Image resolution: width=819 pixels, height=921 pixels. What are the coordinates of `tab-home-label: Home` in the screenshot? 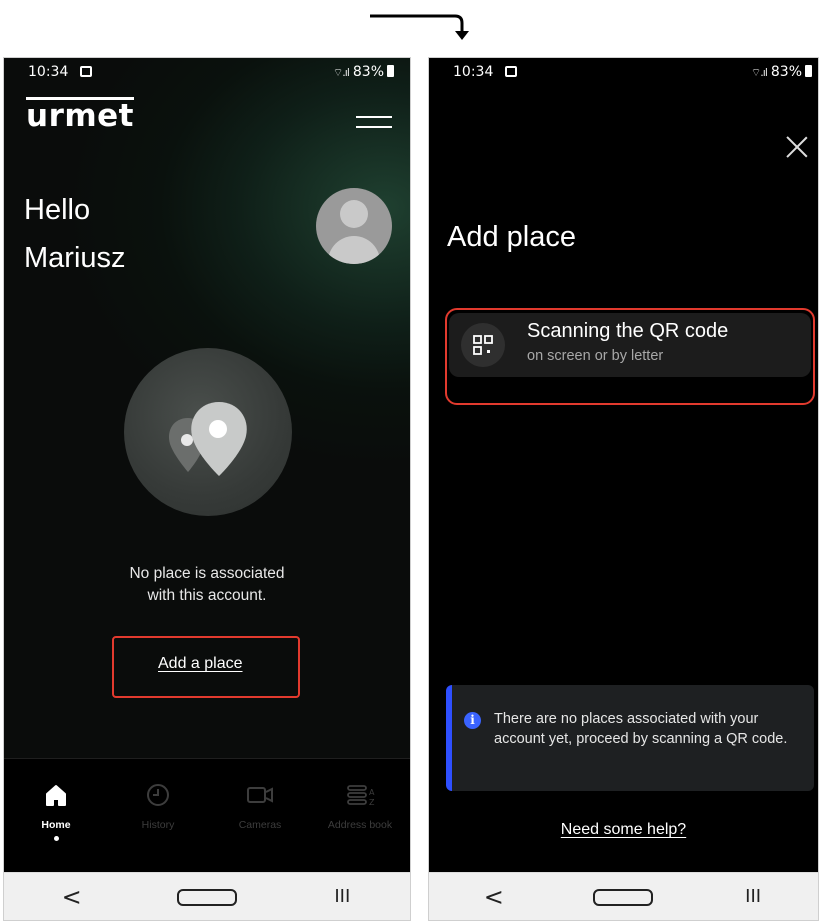 It's located at (56, 825).